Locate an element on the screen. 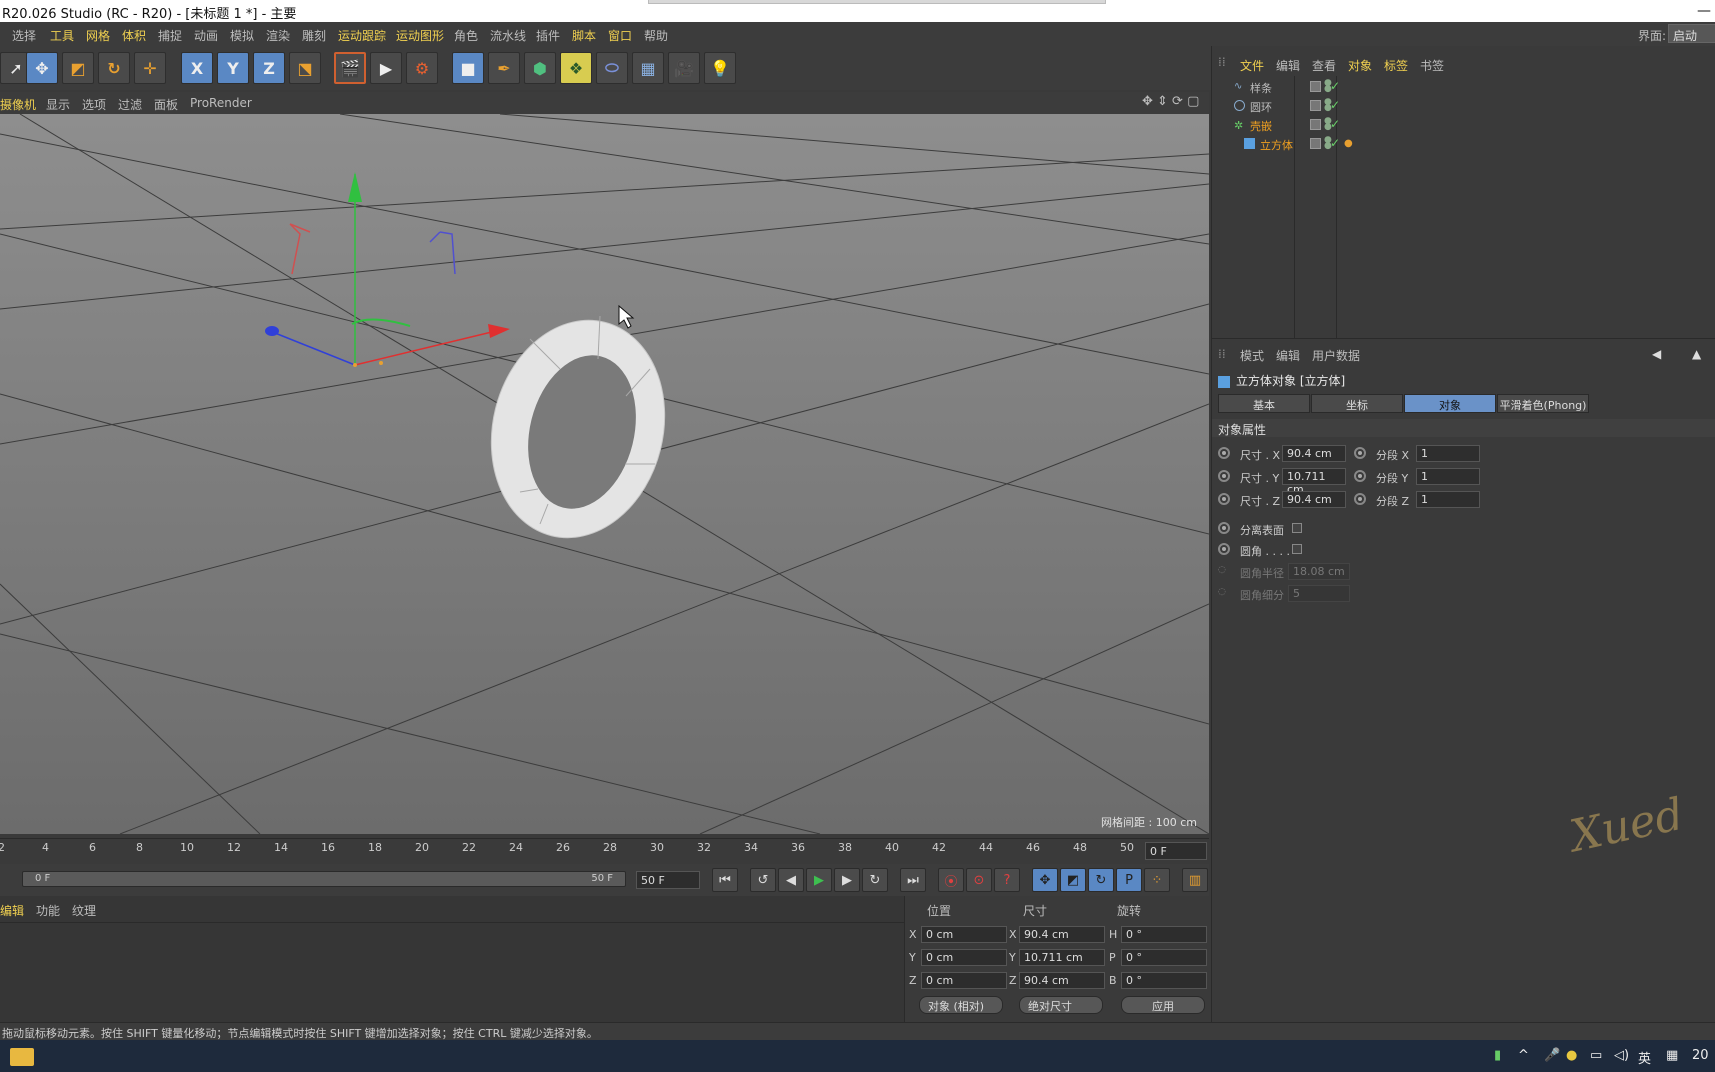 This screenshot has width=1715, height=1072. viewport-menu-panel: 面板 is located at coordinates (166, 104).